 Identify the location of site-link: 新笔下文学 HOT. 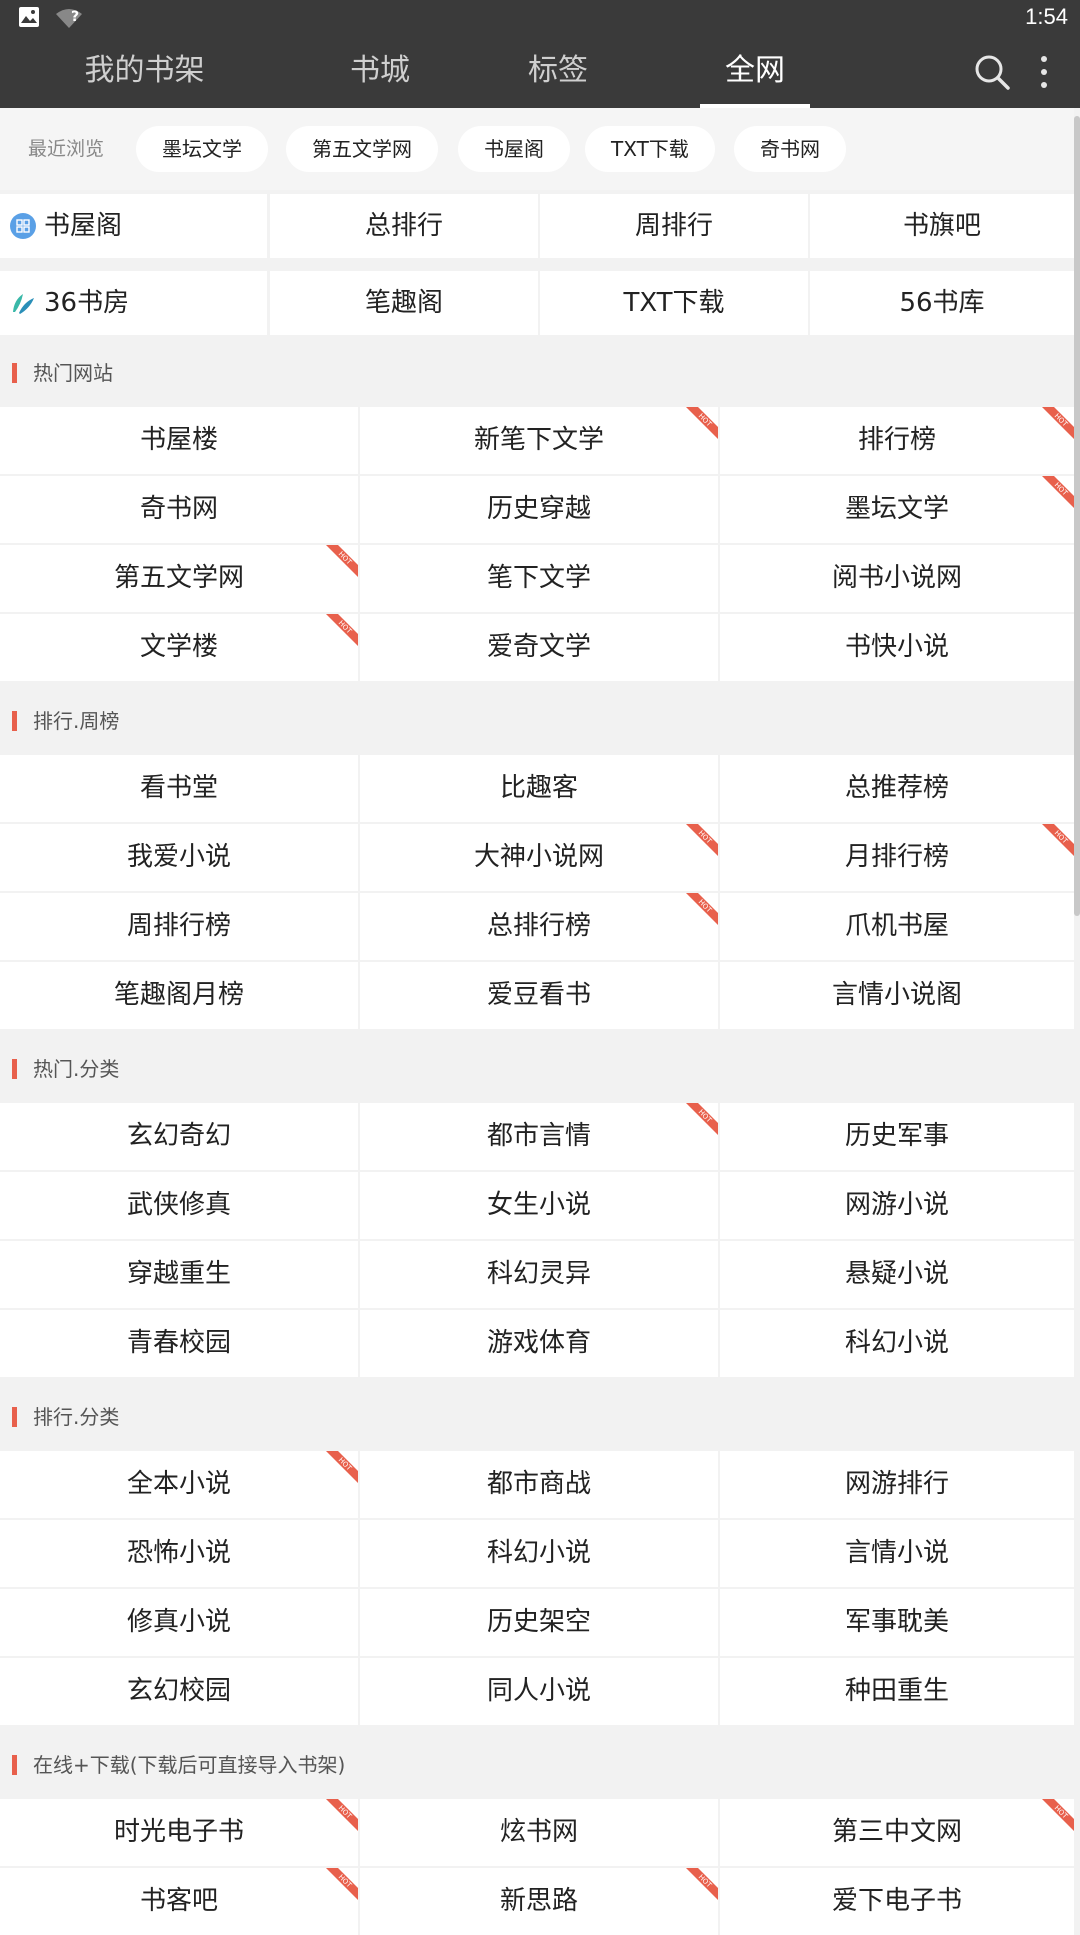
(539, 440).